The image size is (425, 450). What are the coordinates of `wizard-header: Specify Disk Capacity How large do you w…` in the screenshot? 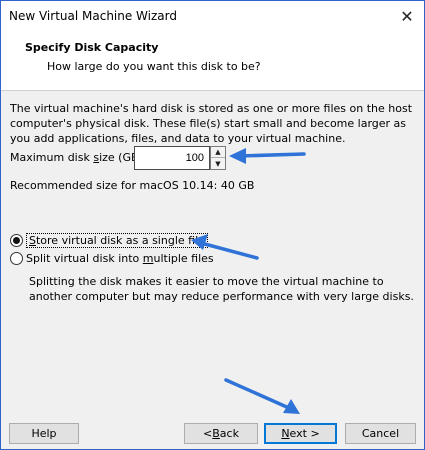 It's located at (212, 61).